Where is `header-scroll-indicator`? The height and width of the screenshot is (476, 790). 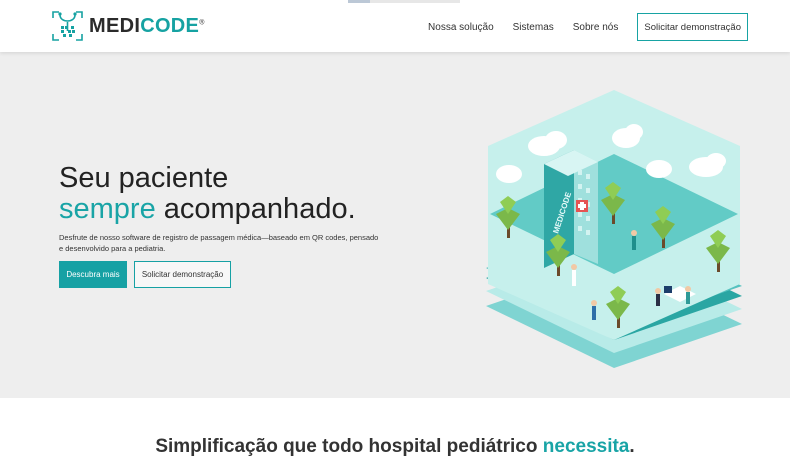
header-scroll-indicator is located at coordinates (404, 1).